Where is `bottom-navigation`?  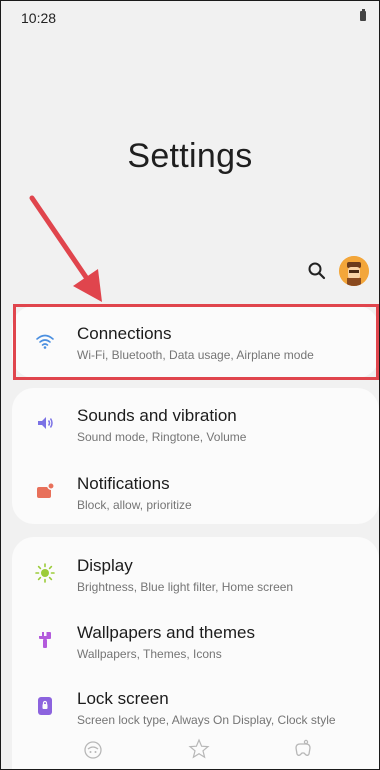 bottom-navigation is located at coordinates (190, 752).